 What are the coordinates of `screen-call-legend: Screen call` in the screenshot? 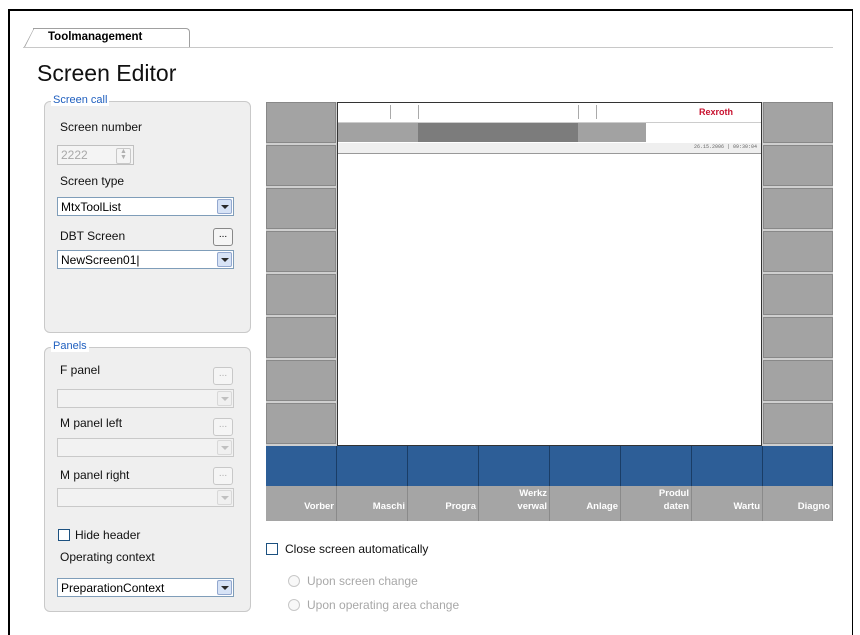 It's located at (80, 100).